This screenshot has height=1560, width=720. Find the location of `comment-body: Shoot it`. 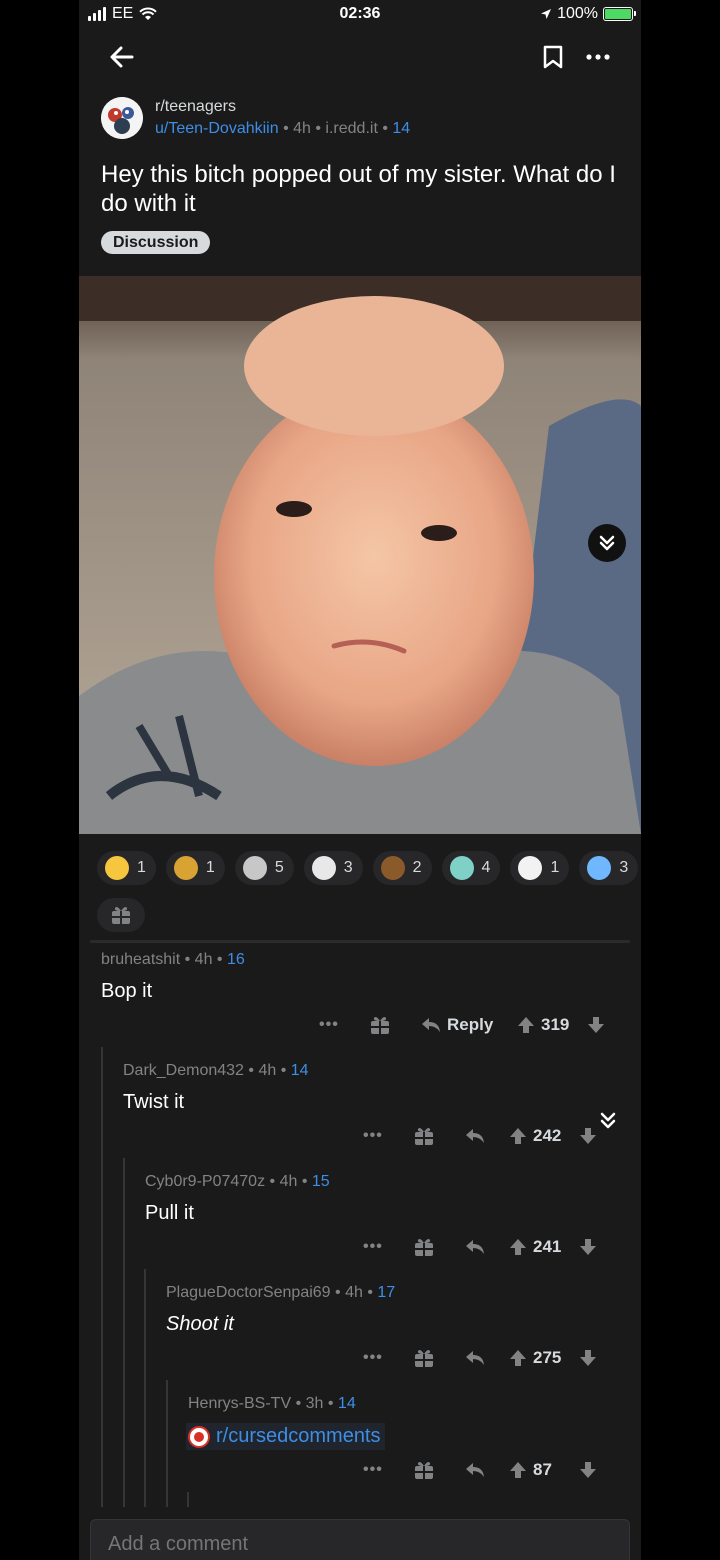

comment-body: Shoot it is located at coordinates (200, 1324).